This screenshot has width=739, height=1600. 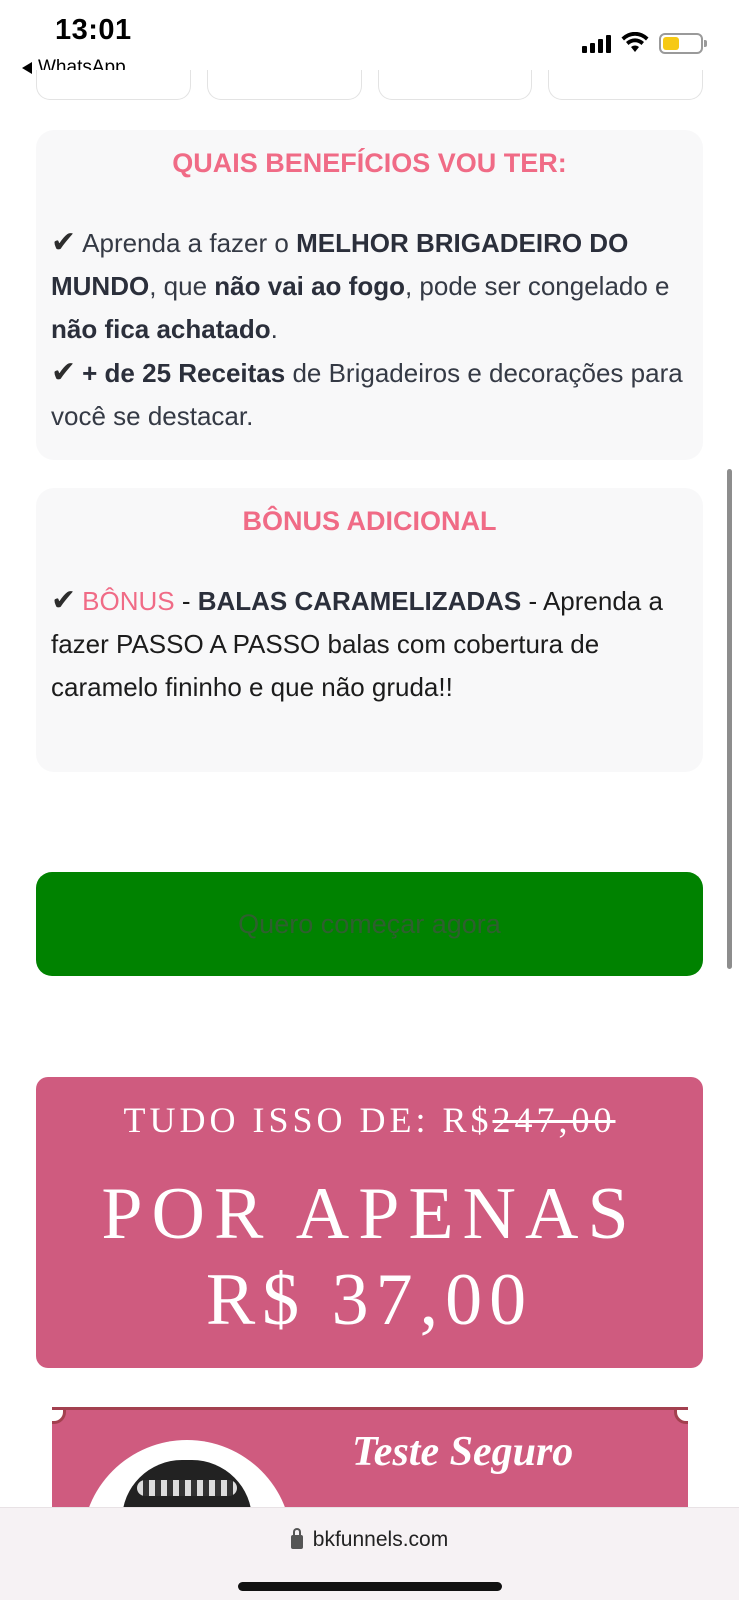 I want to click on benefits-title: QUAIS BENEFÍCIOS VOU TER:, so click(x=369, y=163).